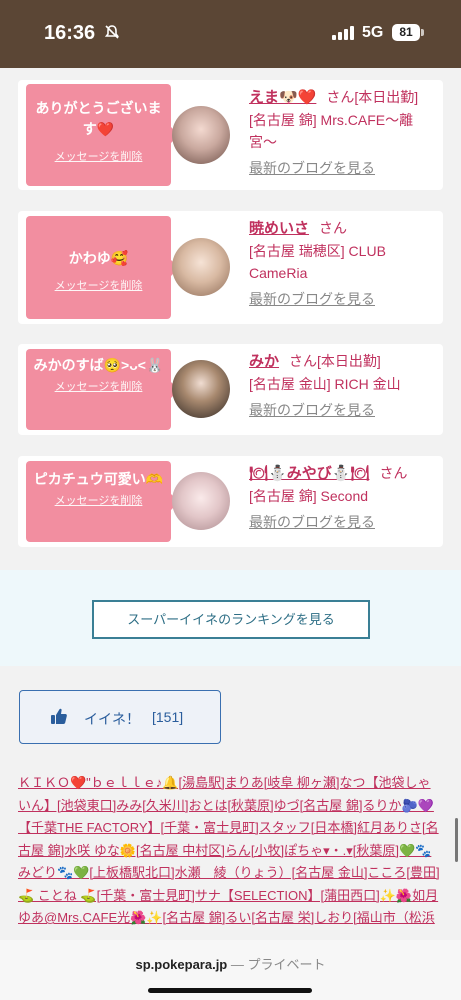 This screenshot has width=461, height=1000. What do you see at coordinates (331, 131) in the screenshot?
I see `cast-shop: [名古屋 錦] Mrs.CAFE〜離宮〜` at bounding box center [331, 131].